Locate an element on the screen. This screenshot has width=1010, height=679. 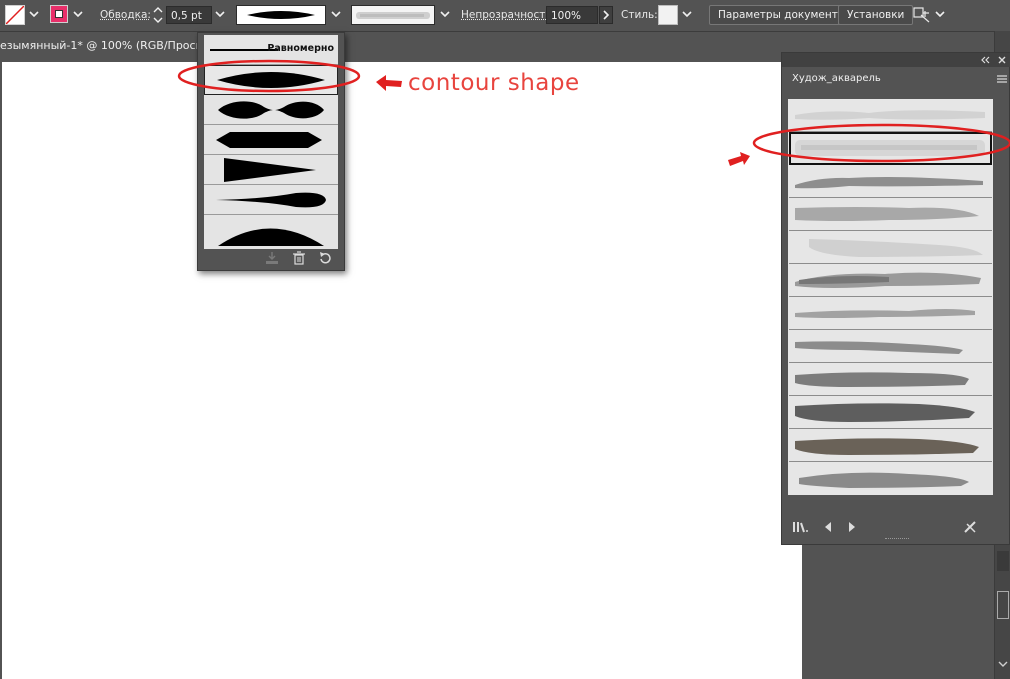
brush-libraries-menu-icon is located at coordinates (801, 527).